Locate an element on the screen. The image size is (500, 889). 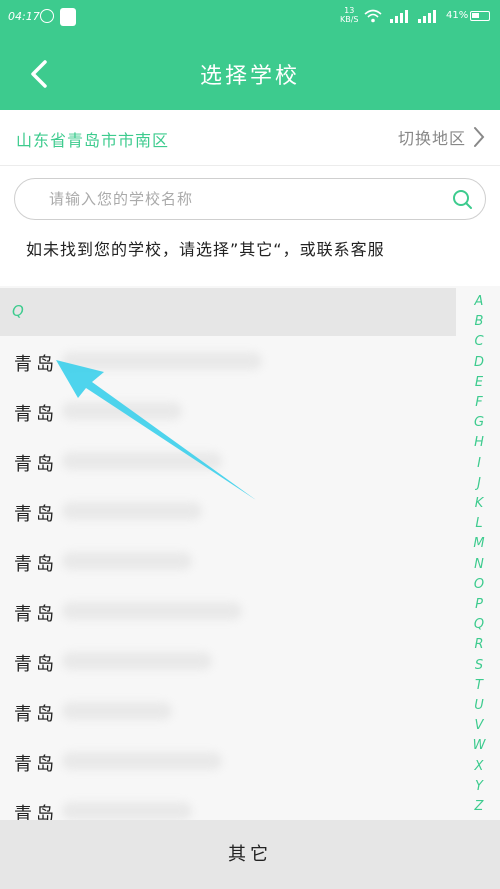
alpha-index-letter: H is located at coordinates (479, 443).